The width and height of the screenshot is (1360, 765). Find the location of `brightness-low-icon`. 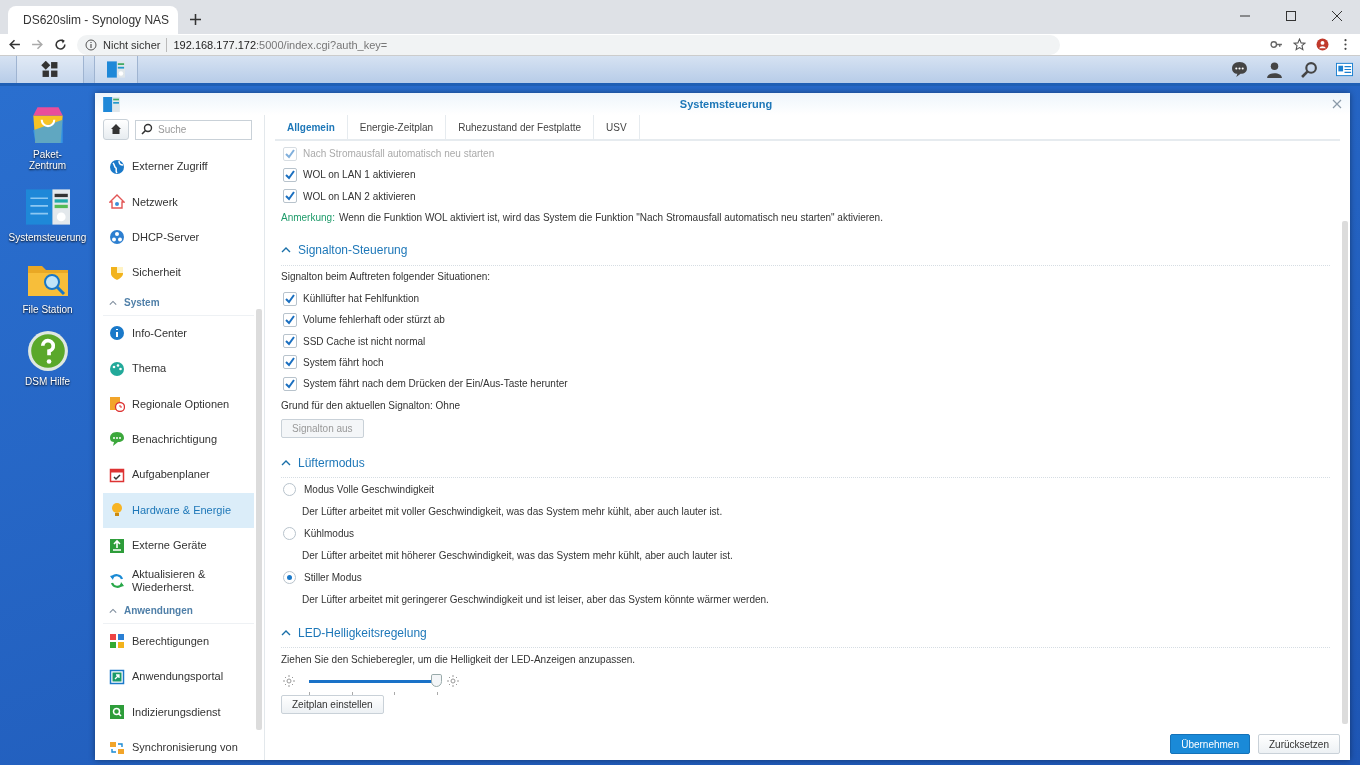

brightness-low-icon is located at coordinates (289, 681).